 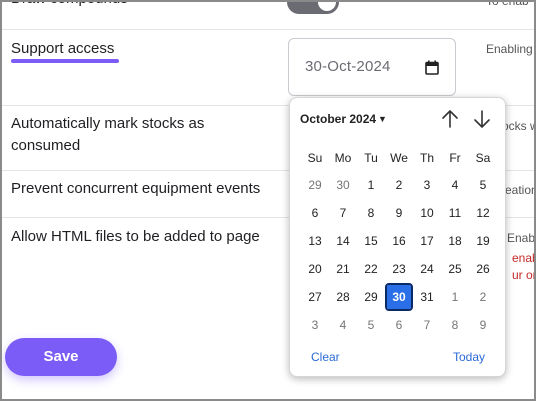 What do you see at coordinates (338, 119) in the screenshot?
I see `month-year-selector: October 2024` at bounding box center [338, 119].